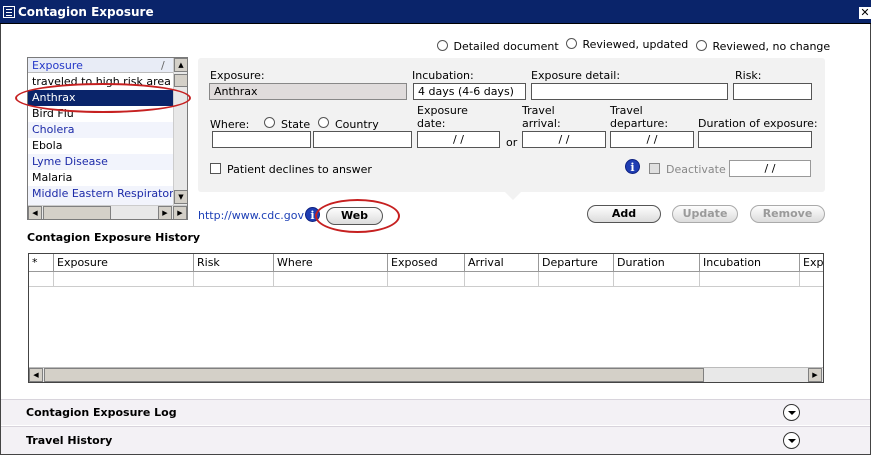 This screenshot has width=871, height=455. Describe the element at coordinates (101, 412) in the screenshot. I see `section-label: Contagion Exposure Log` at that location.